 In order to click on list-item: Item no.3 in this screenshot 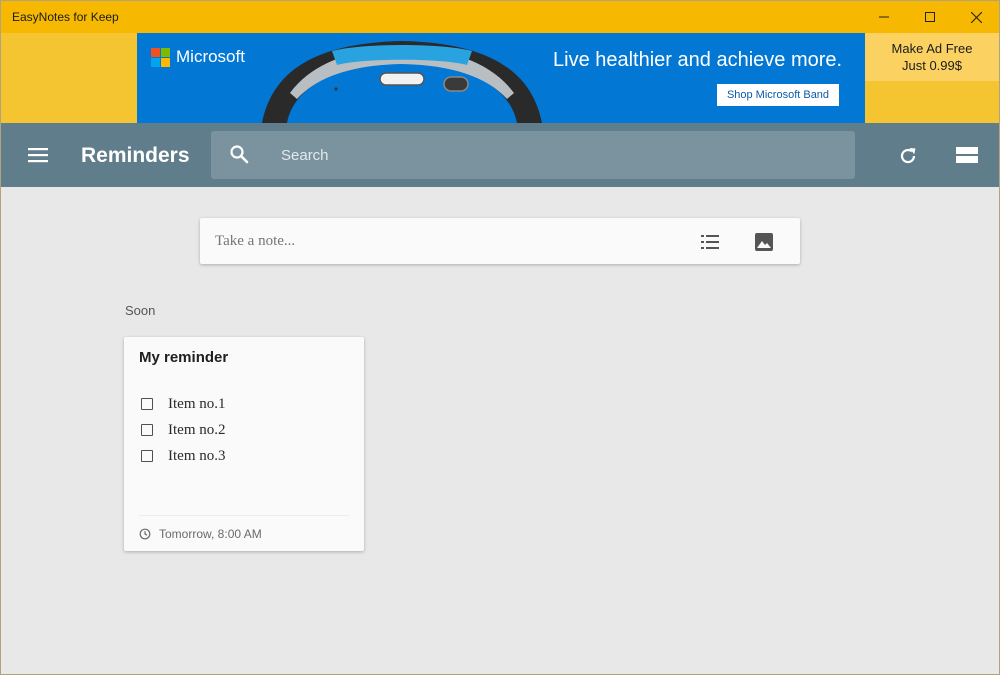, I will do `click(183, 456)`.